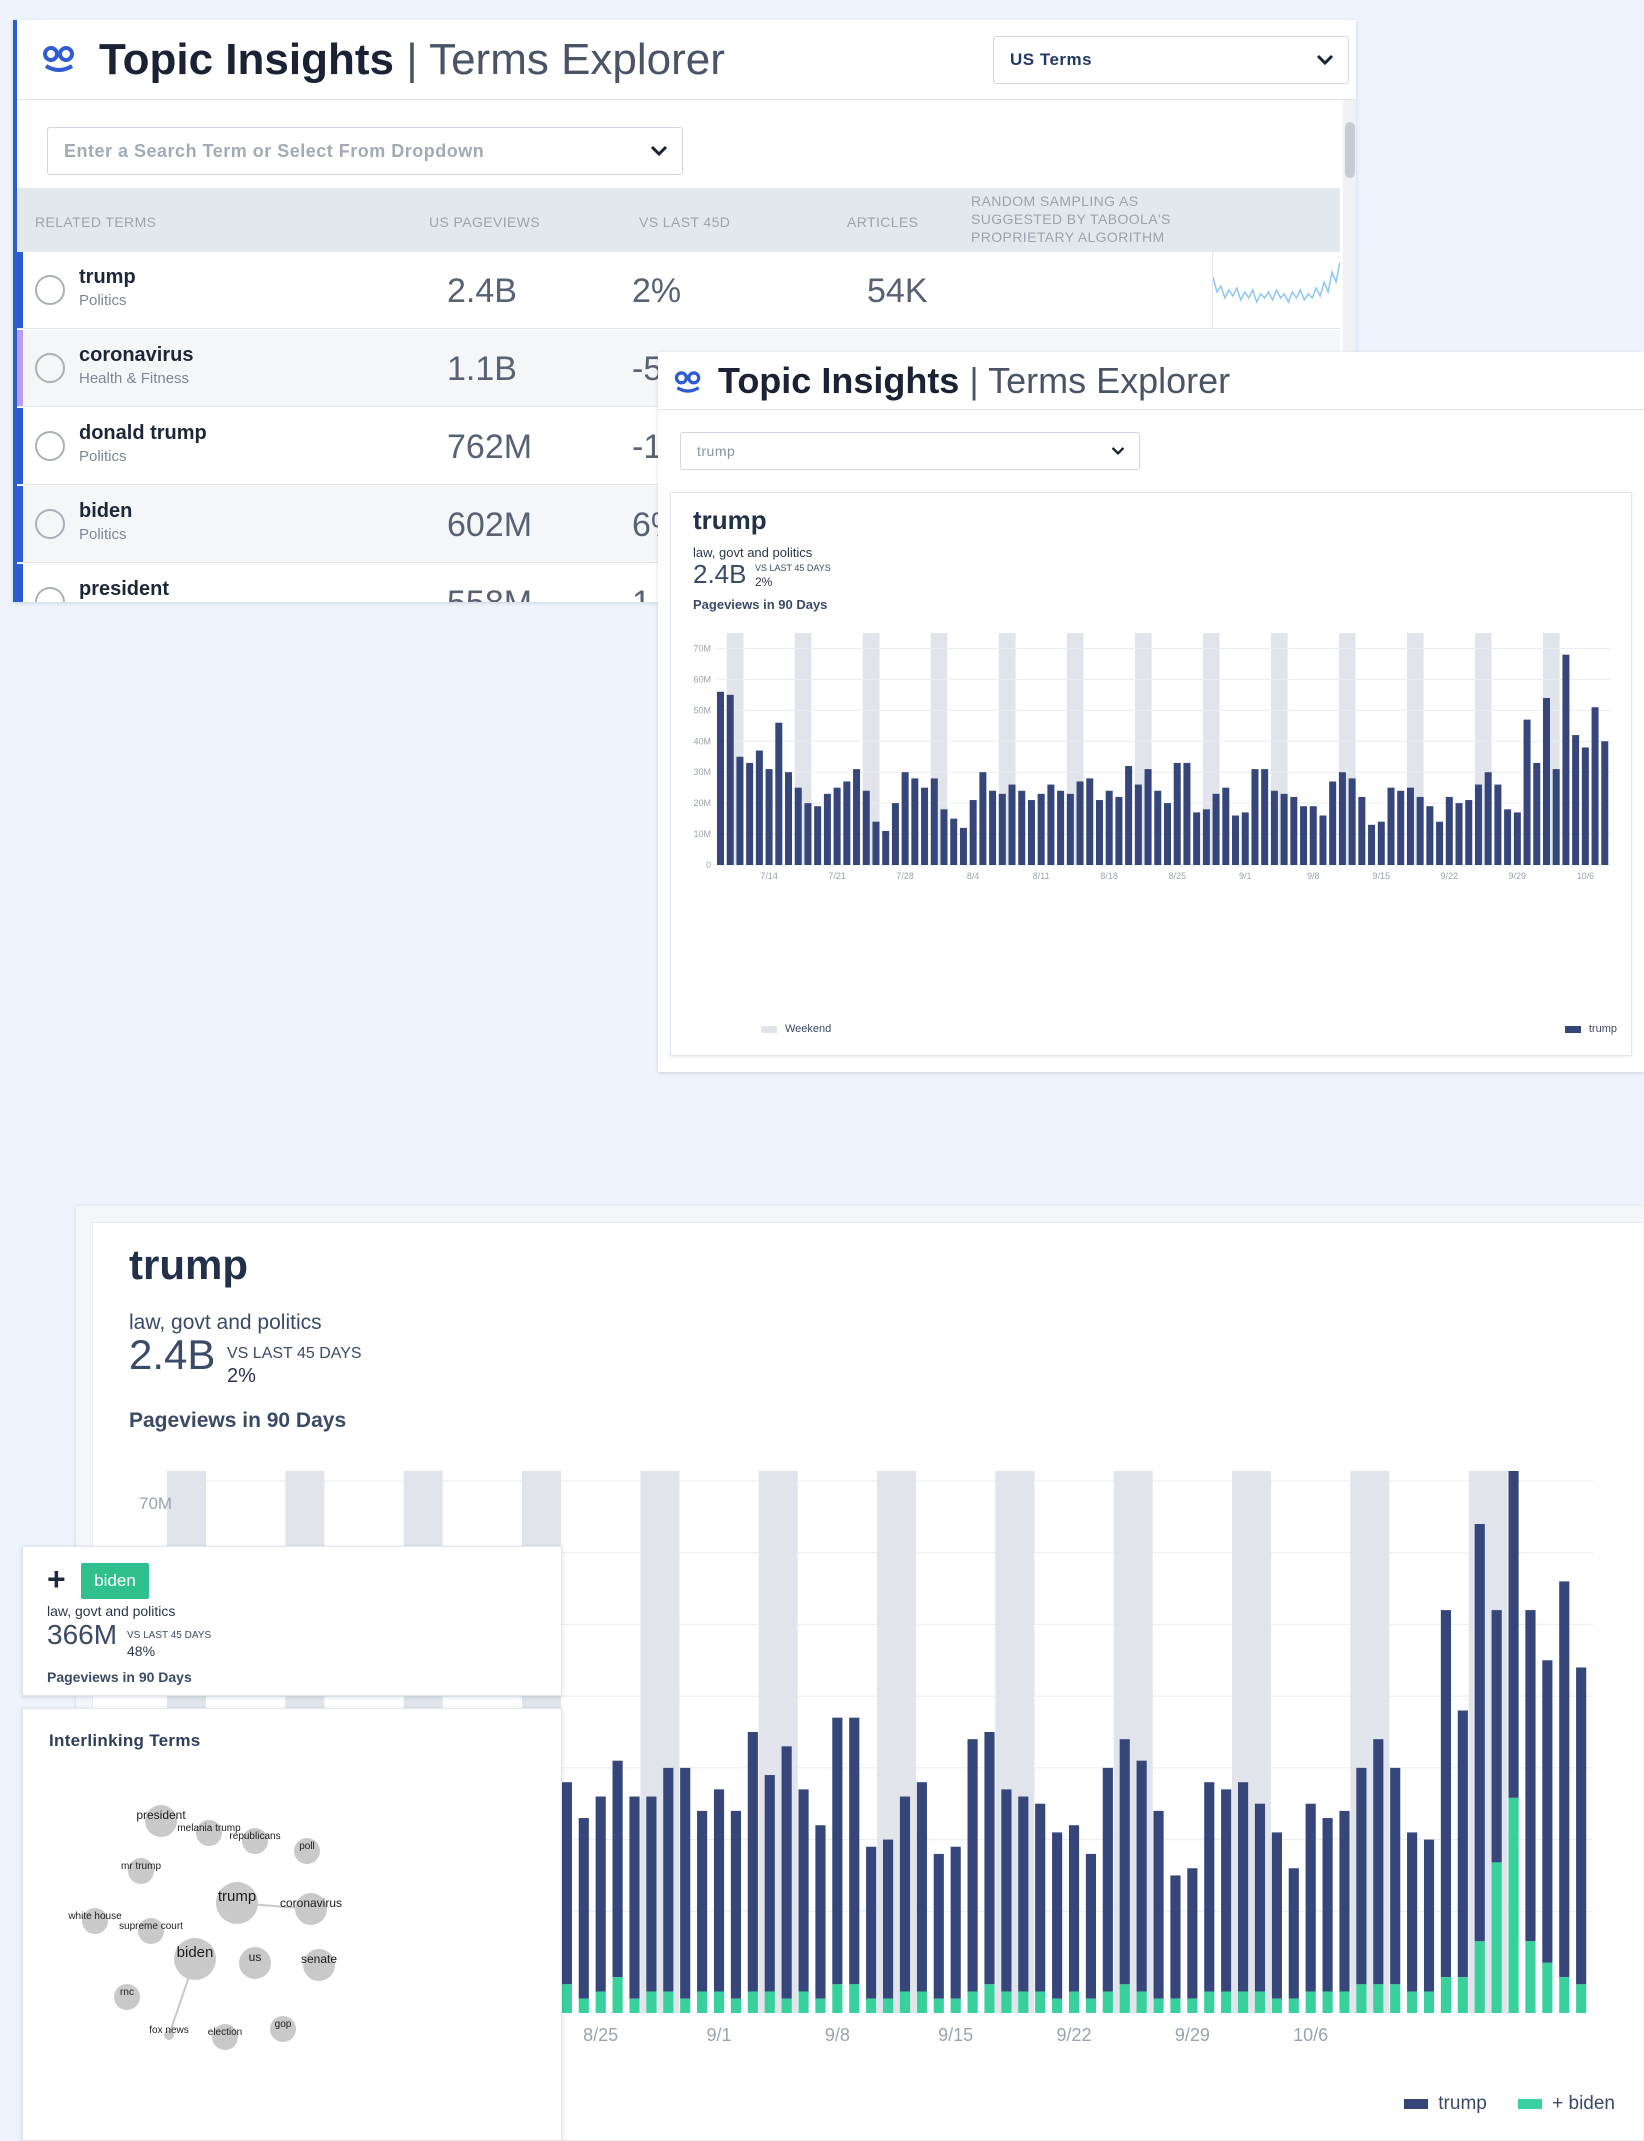  What do you see at coordinates (1177, 876) in the screenshot?
I see `x-tick-label: 8/25` at bounding box center [1177, 876].